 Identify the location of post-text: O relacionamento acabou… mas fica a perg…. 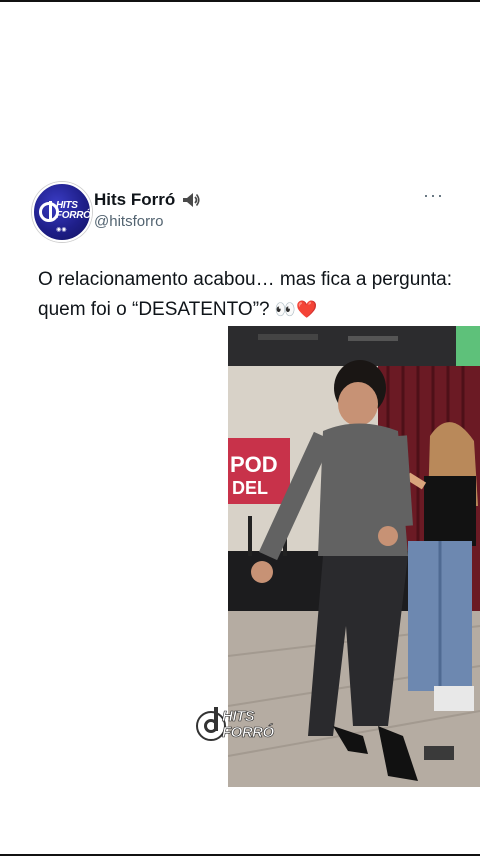
(248, 295).